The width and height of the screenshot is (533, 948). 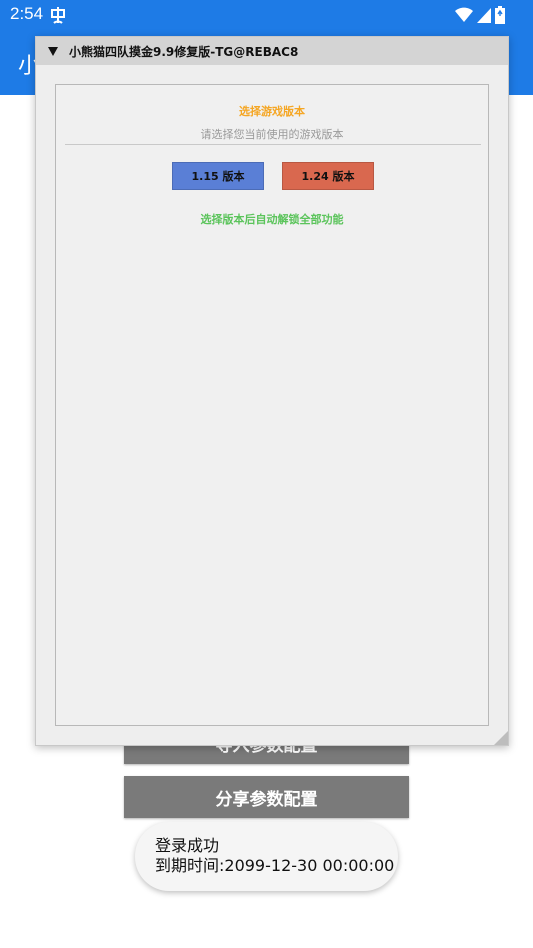 I want to click on panel-heading: 选择游戏版本, so click(x=272, y=111).